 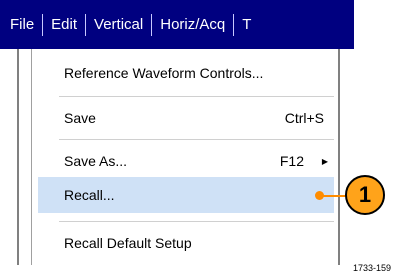 I want to click on menu-item-recall-default-setup: Recall Default Setup, so click(x=186, y=243).